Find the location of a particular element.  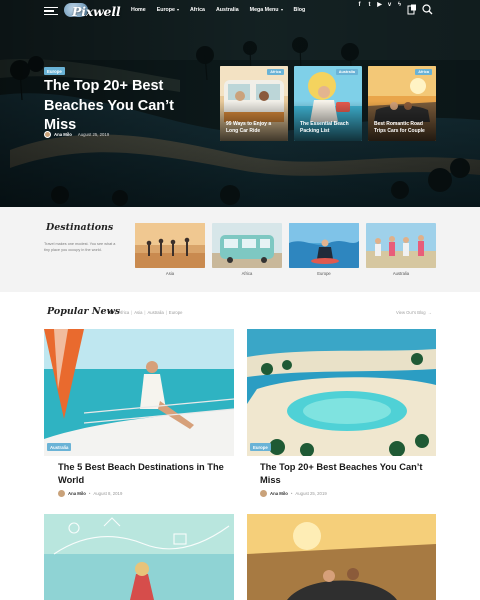

section-title: Destinations is located at coordinates (80, 227).